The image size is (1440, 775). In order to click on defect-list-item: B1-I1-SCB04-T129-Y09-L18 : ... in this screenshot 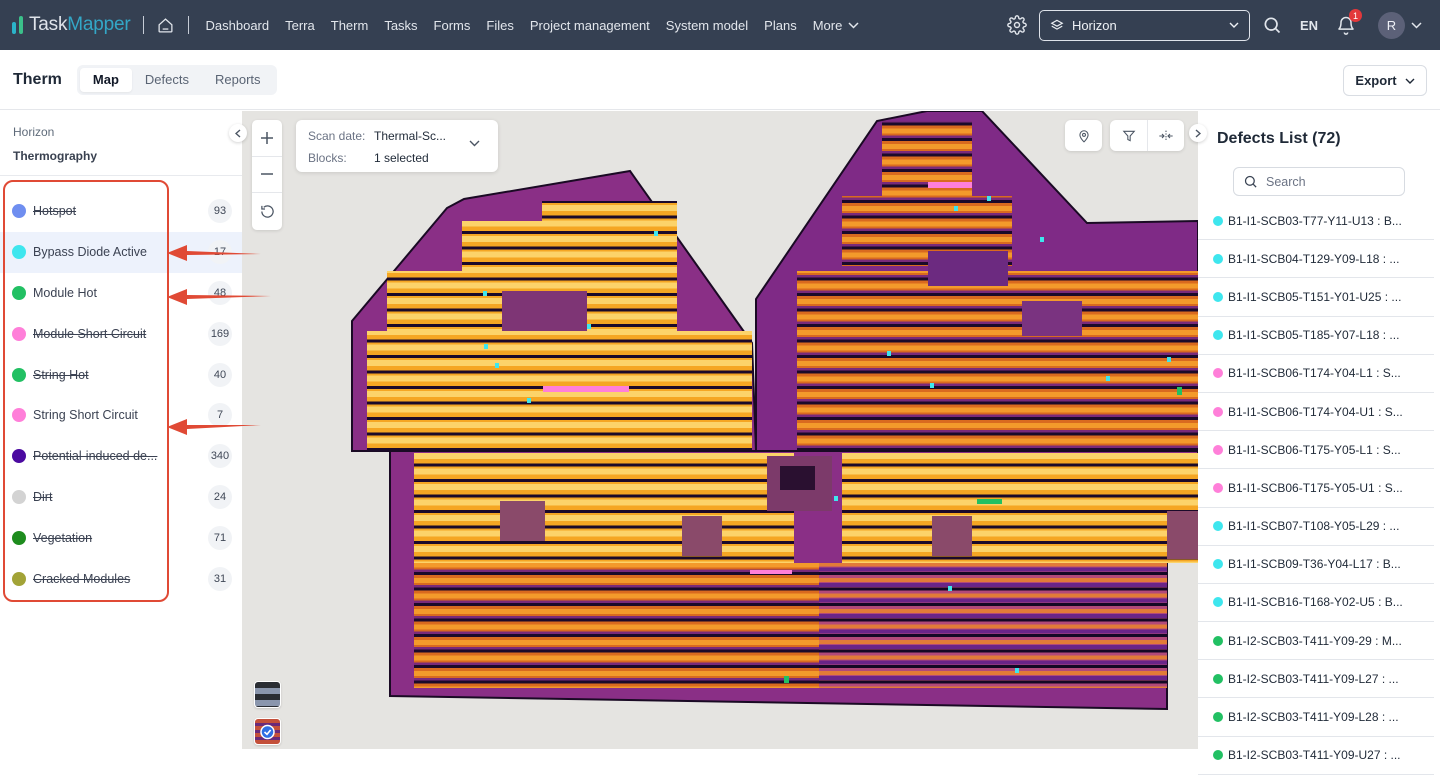, I will do `click(1316, 259)`.